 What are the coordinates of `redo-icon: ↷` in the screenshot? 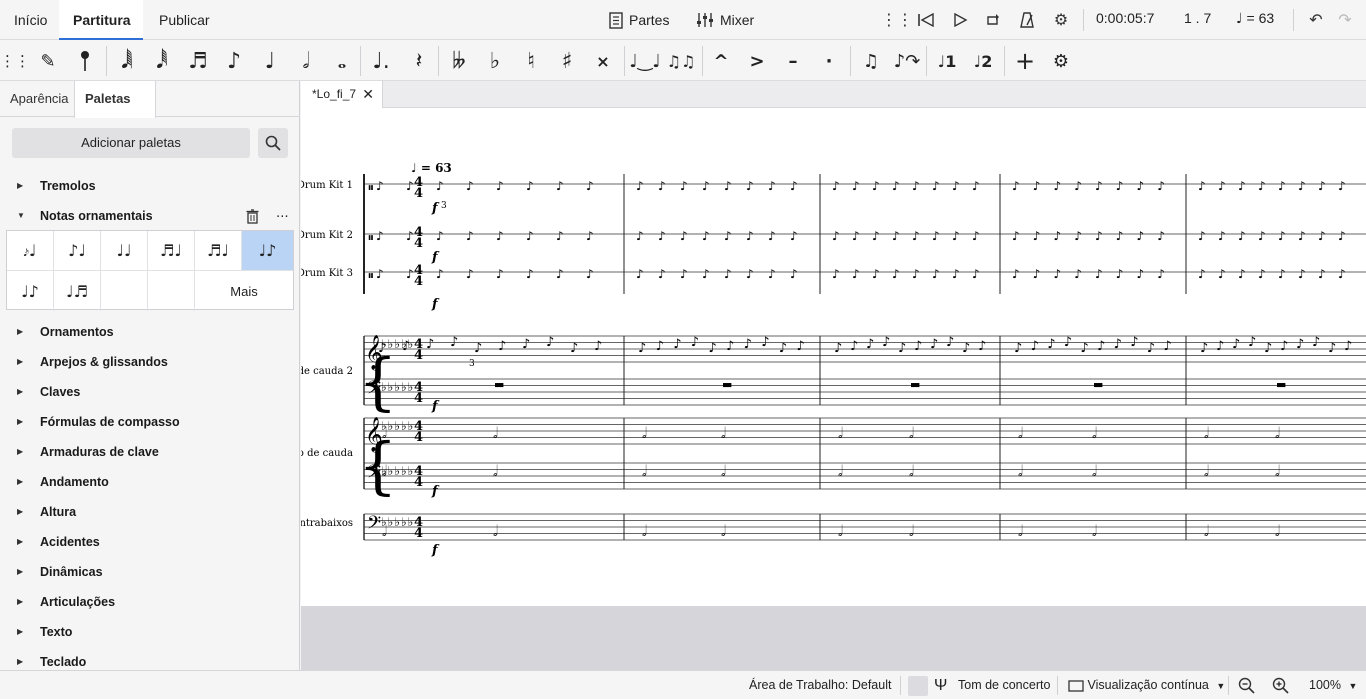 It's located at (1345, 20).